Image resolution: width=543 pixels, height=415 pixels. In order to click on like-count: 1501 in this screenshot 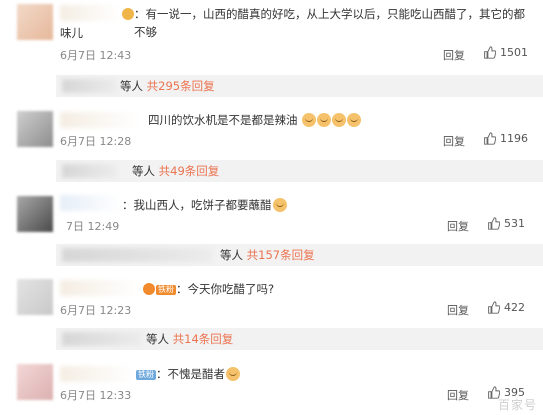, I will do `click(514, 52)`.